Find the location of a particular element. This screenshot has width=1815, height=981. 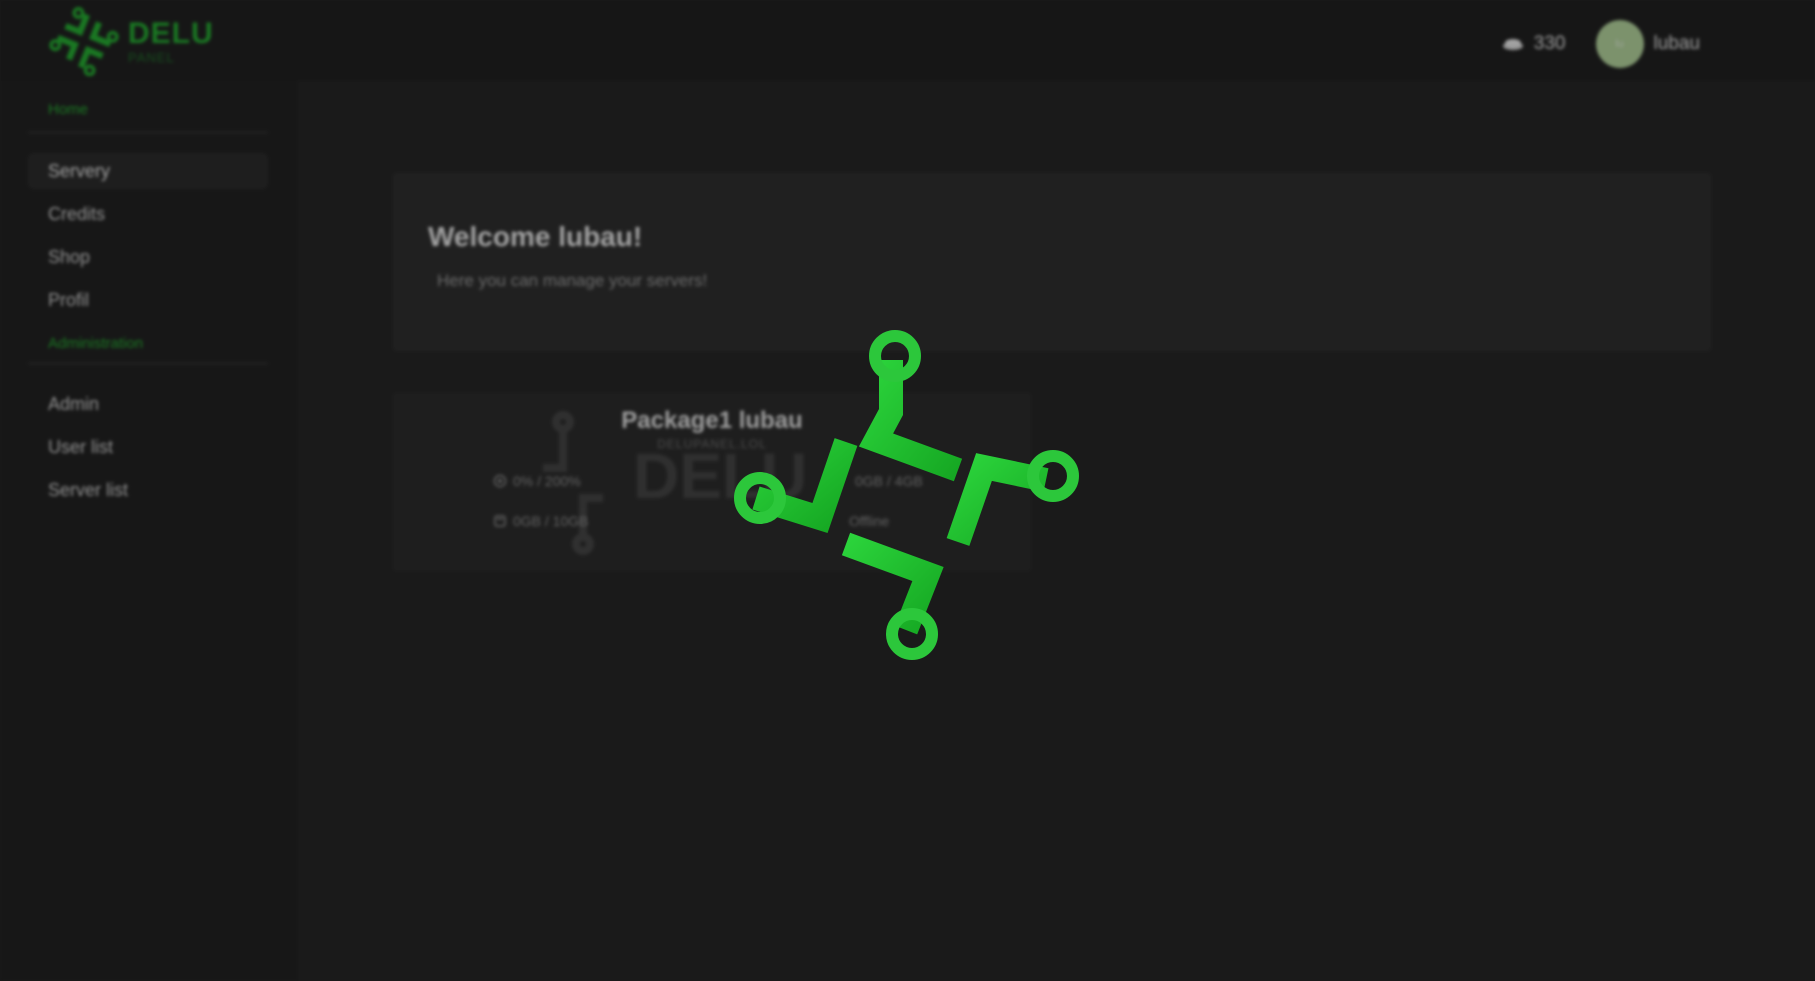

delu-loader-icon is located at coordinates (906, 495).